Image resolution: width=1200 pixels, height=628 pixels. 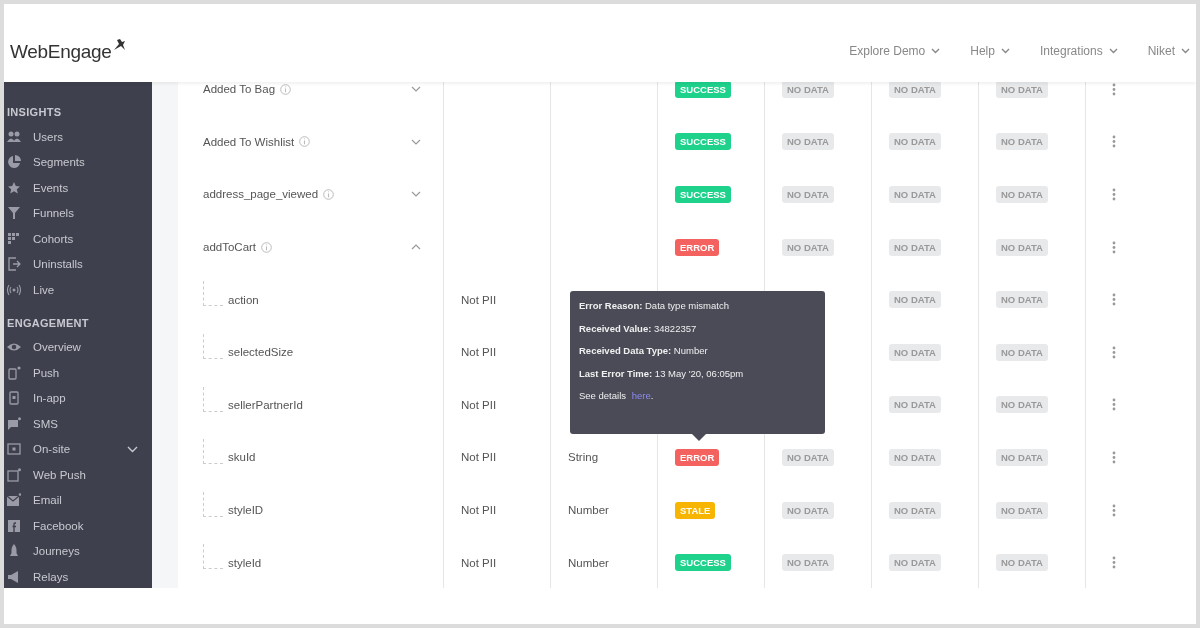 I want to click on event-name: addToCart, so click(x=230, y=247).